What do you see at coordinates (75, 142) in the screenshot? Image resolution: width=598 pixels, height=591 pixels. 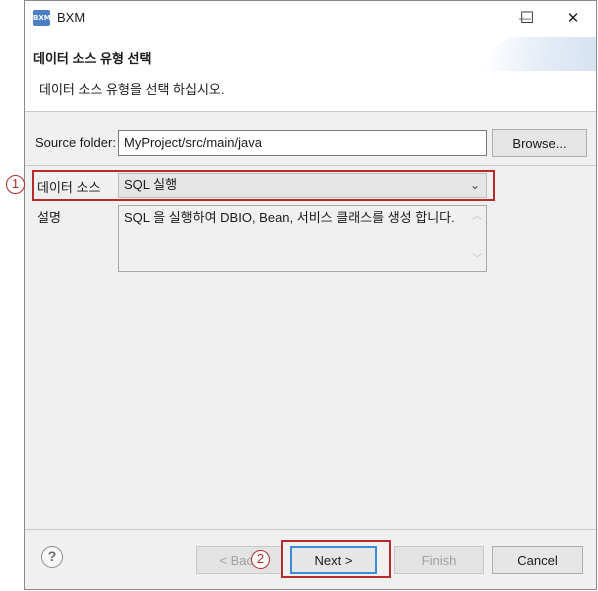 I see `source-folder-label: Source folder:` at bounding box center [75, 142].